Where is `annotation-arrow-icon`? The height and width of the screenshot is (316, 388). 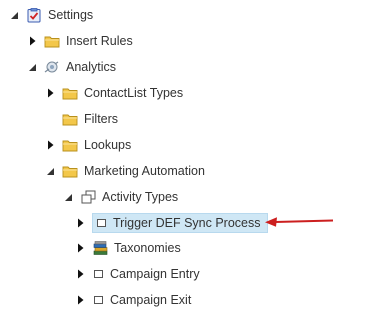 annotation-arrow-icon is located at coordinates (299, 222).